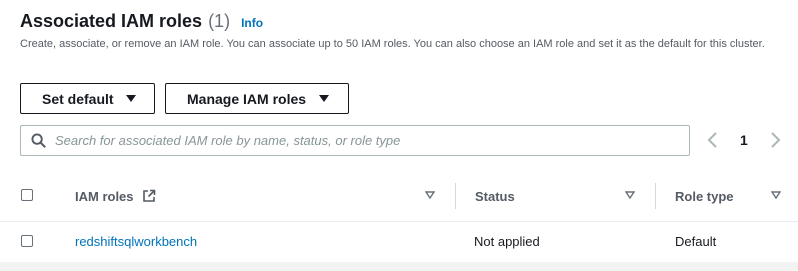 This screenshot has width=798, height=271. Describe the element at coordinates (111, 21) in the screenshot. I see `section-title: Associated IAM roles` at that location.